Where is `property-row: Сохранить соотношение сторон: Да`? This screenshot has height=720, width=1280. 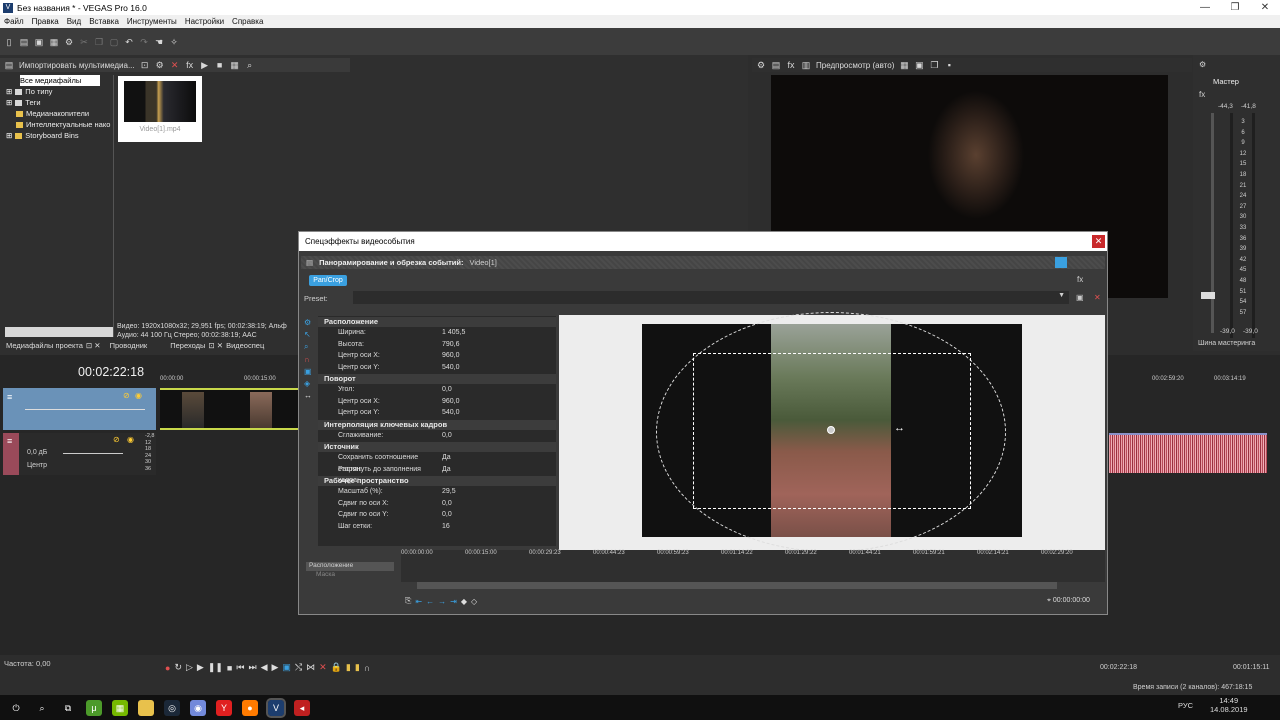 property-row: Сохранить соотношение сторон: Да is located at coordinates (437, 462).